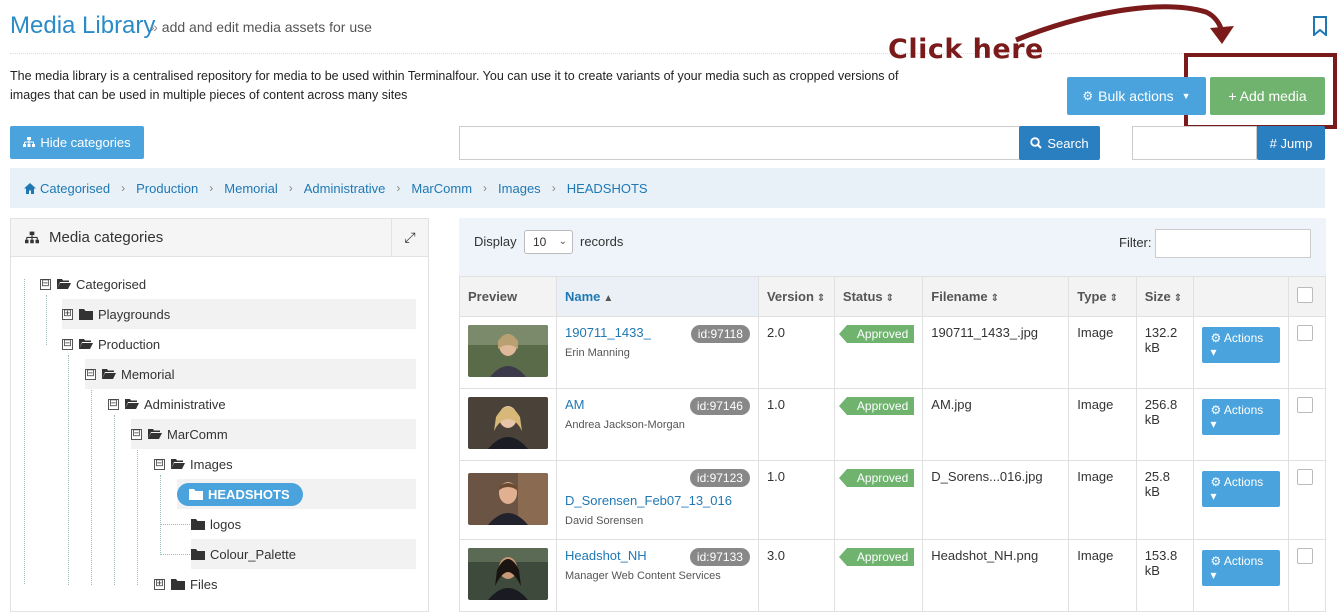 This screenshot has height=612, width=1340. What do you see at coordinates (1102, 296) in the screenshot?
I see `column-header-type: Type ⇕` at bounding box center [1102, 296].